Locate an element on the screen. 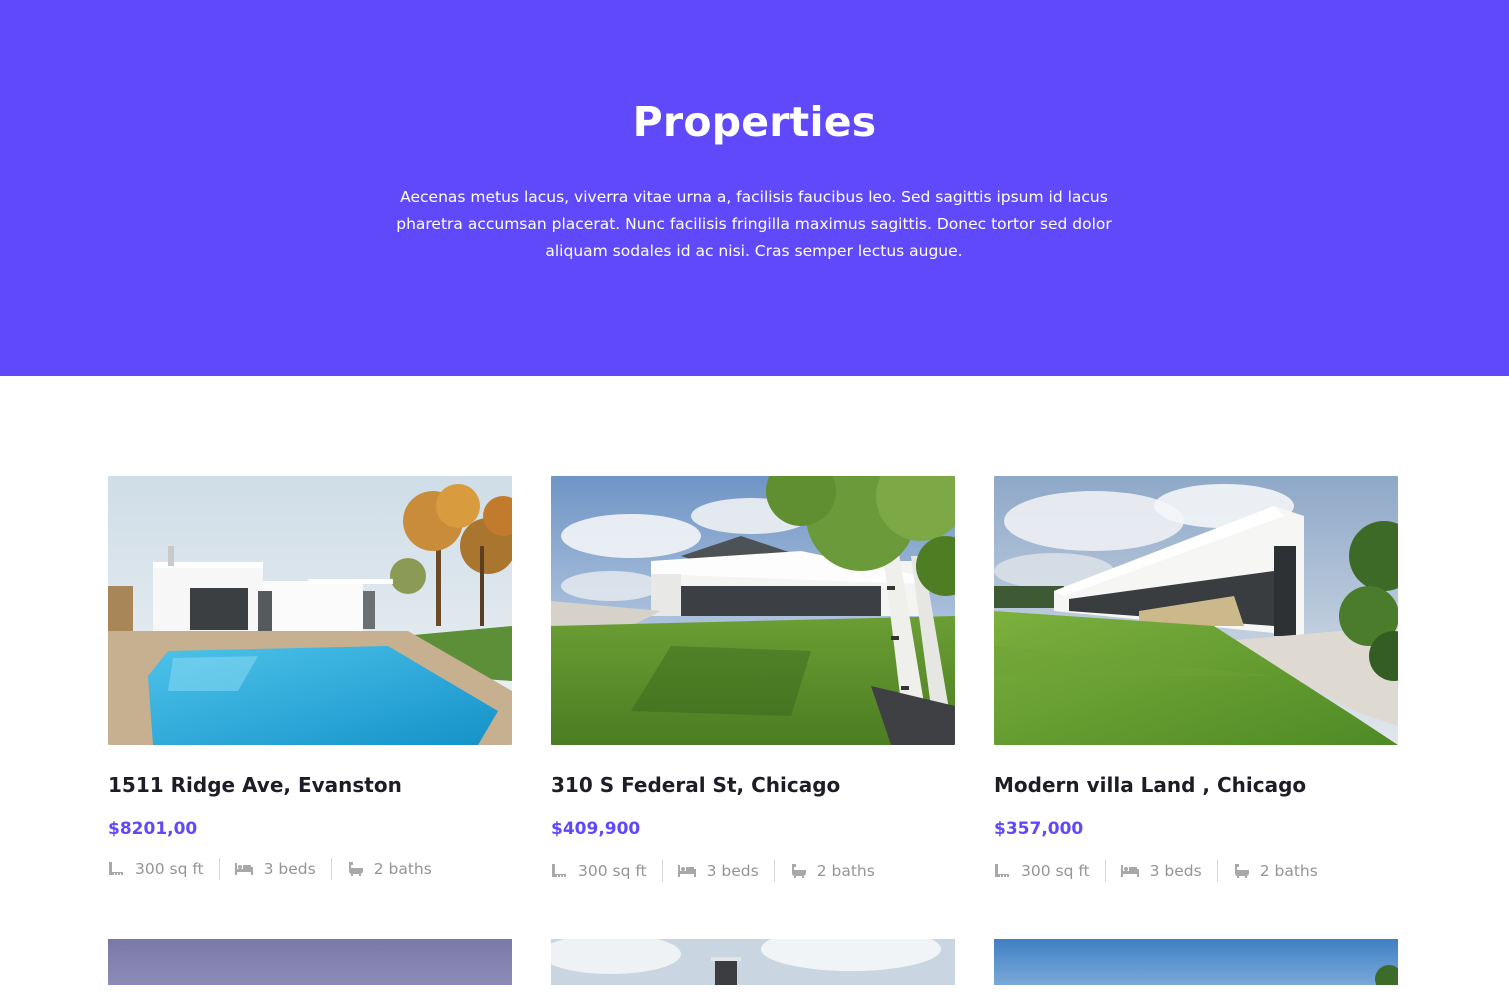 The image size is (1509, 999). house-with-pool-image is located at coordinates (310, 610).